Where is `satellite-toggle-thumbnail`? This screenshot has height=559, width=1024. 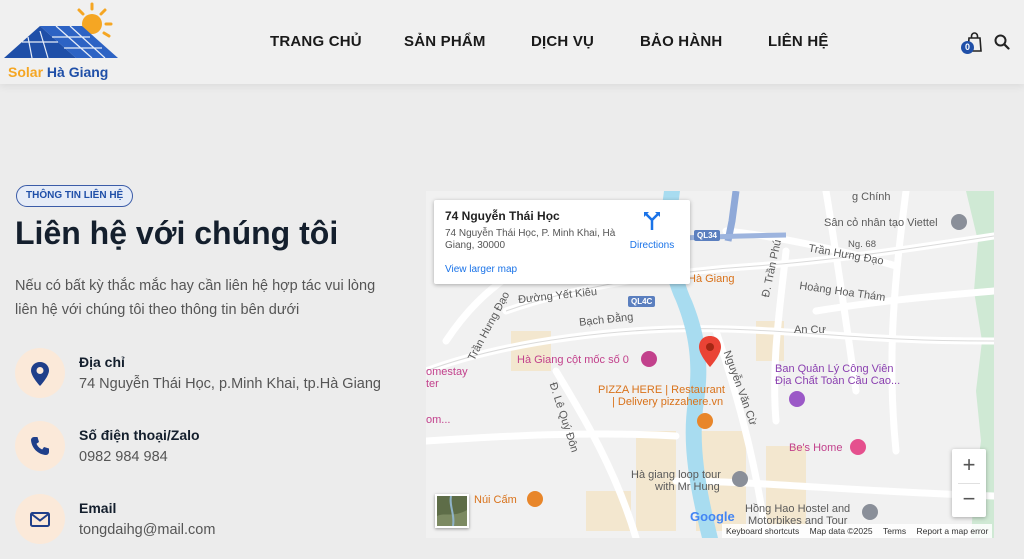 satellite-toggle-thumbnail is located at coordinates (452, 511).